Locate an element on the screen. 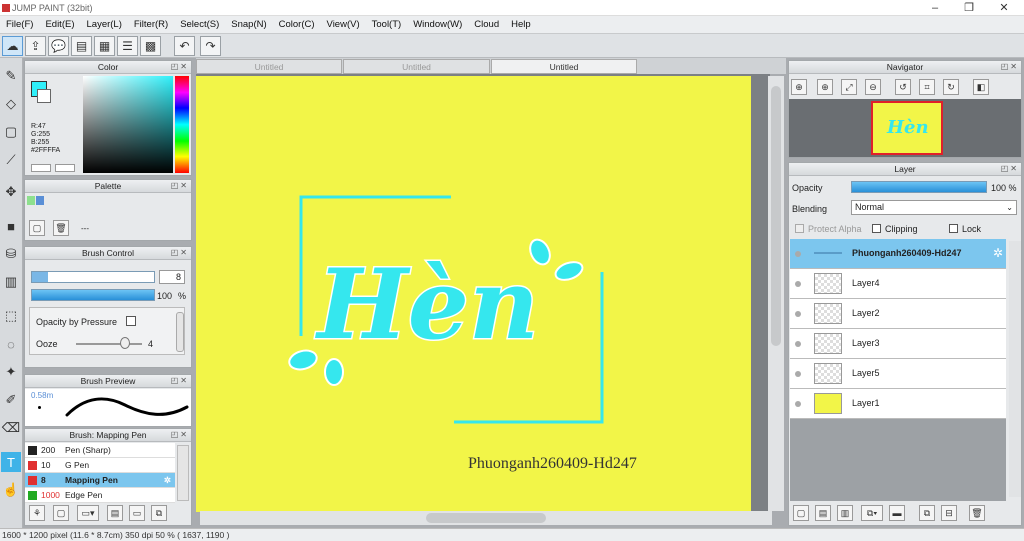  navigator-thumbnail: Hèn is located at coordinates (907, 128).